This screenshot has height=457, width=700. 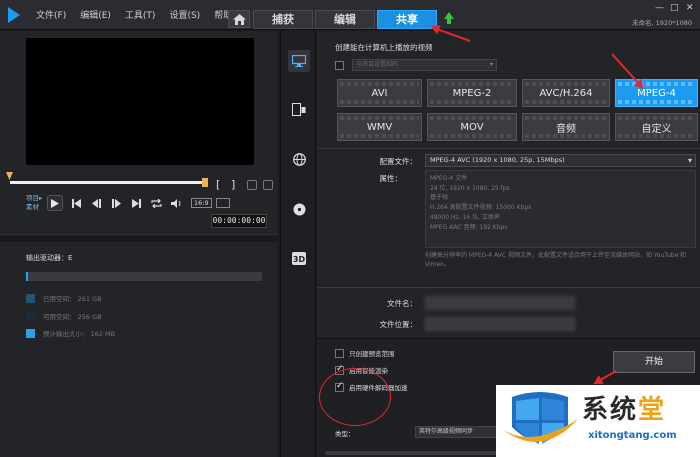 I want to click on format-wmv-label: WMV, so click(x=379, y=127).